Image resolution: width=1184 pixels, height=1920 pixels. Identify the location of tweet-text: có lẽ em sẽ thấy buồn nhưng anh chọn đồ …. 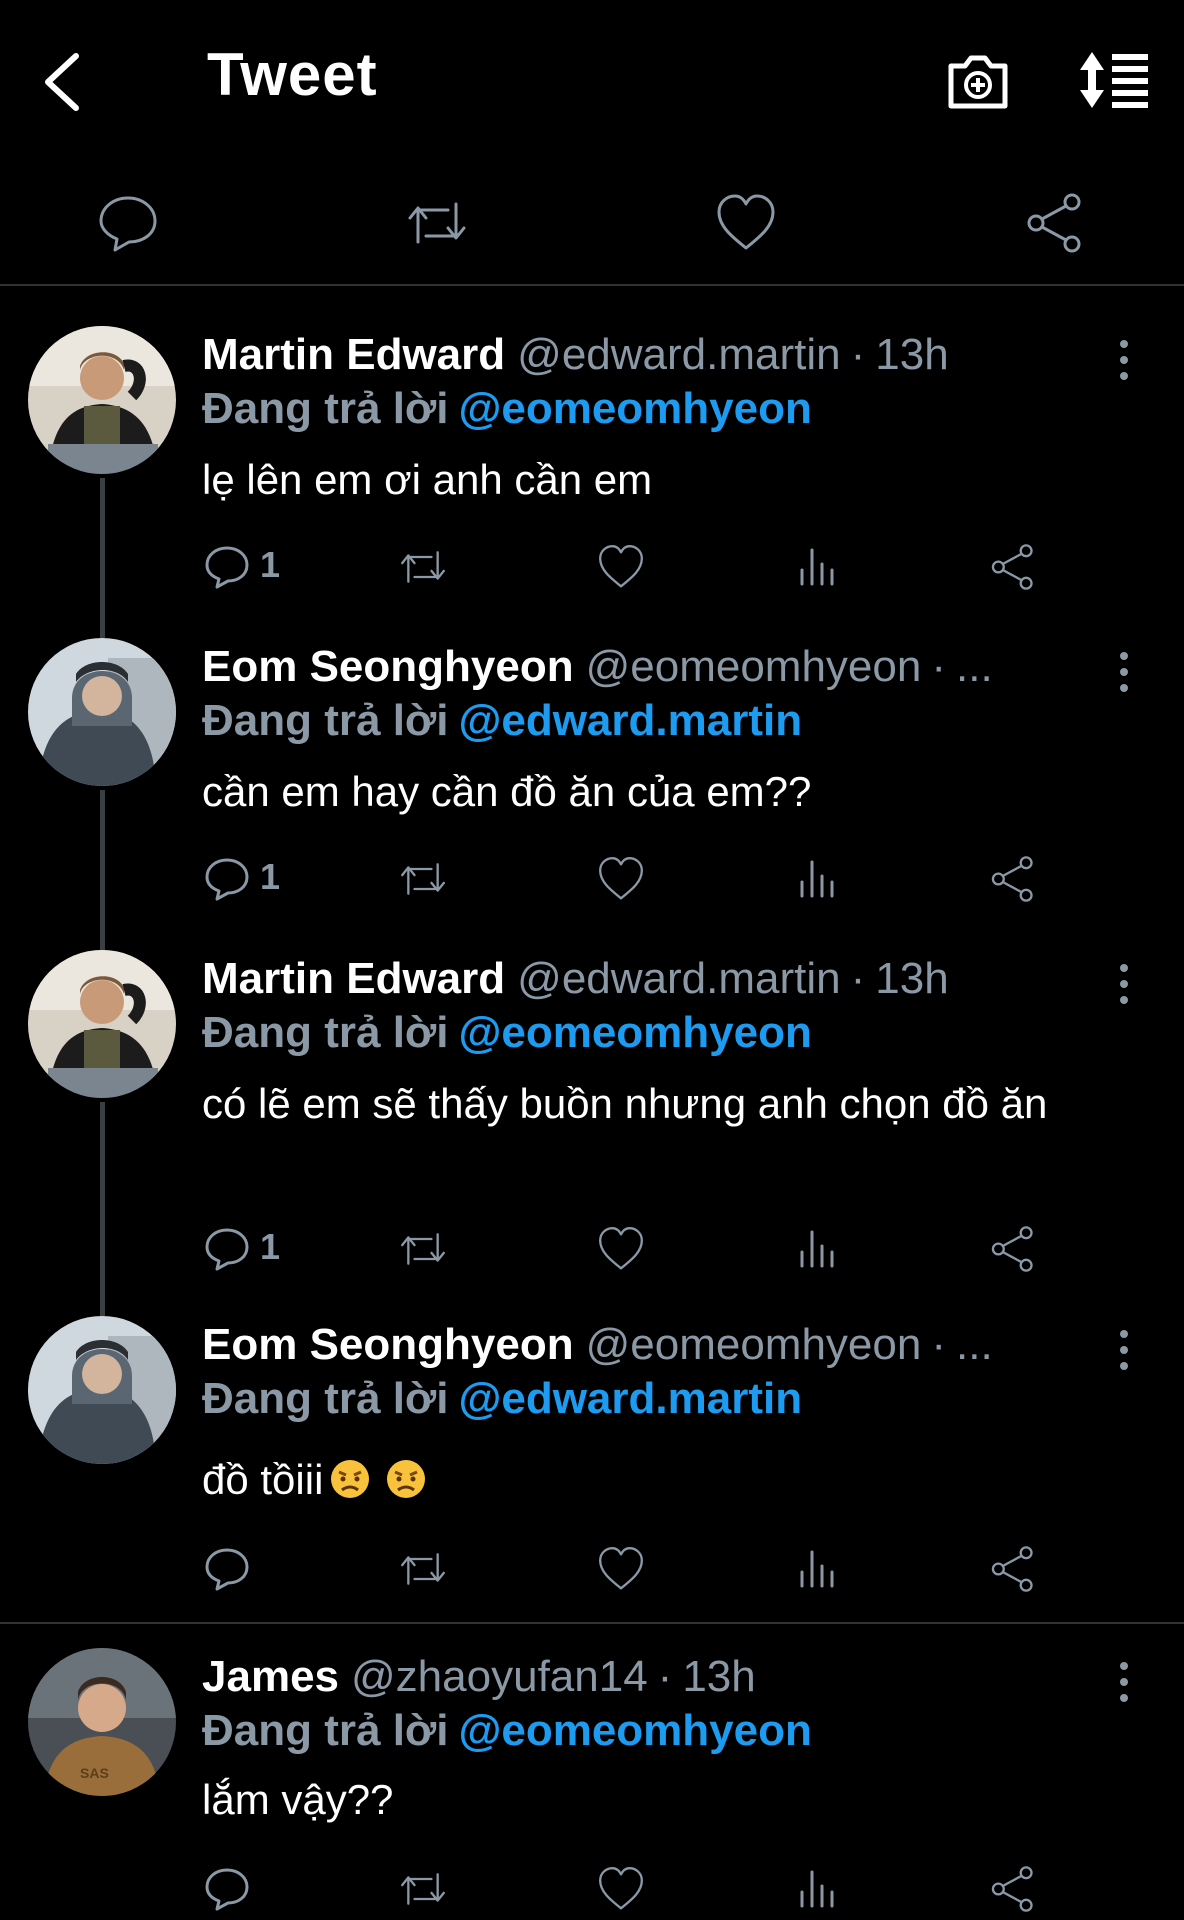
(625, 1103).